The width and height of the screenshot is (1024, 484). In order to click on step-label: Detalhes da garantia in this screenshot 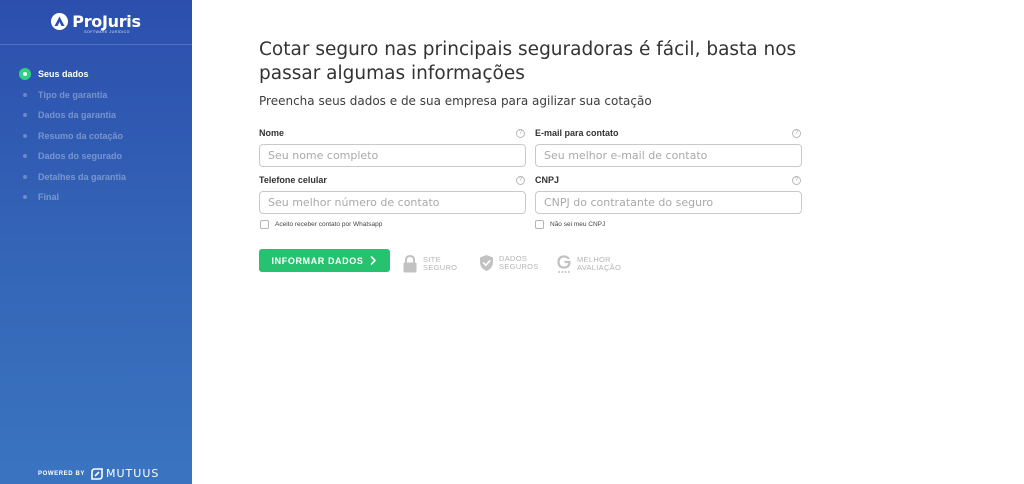, I will do `click(82, 176)`.